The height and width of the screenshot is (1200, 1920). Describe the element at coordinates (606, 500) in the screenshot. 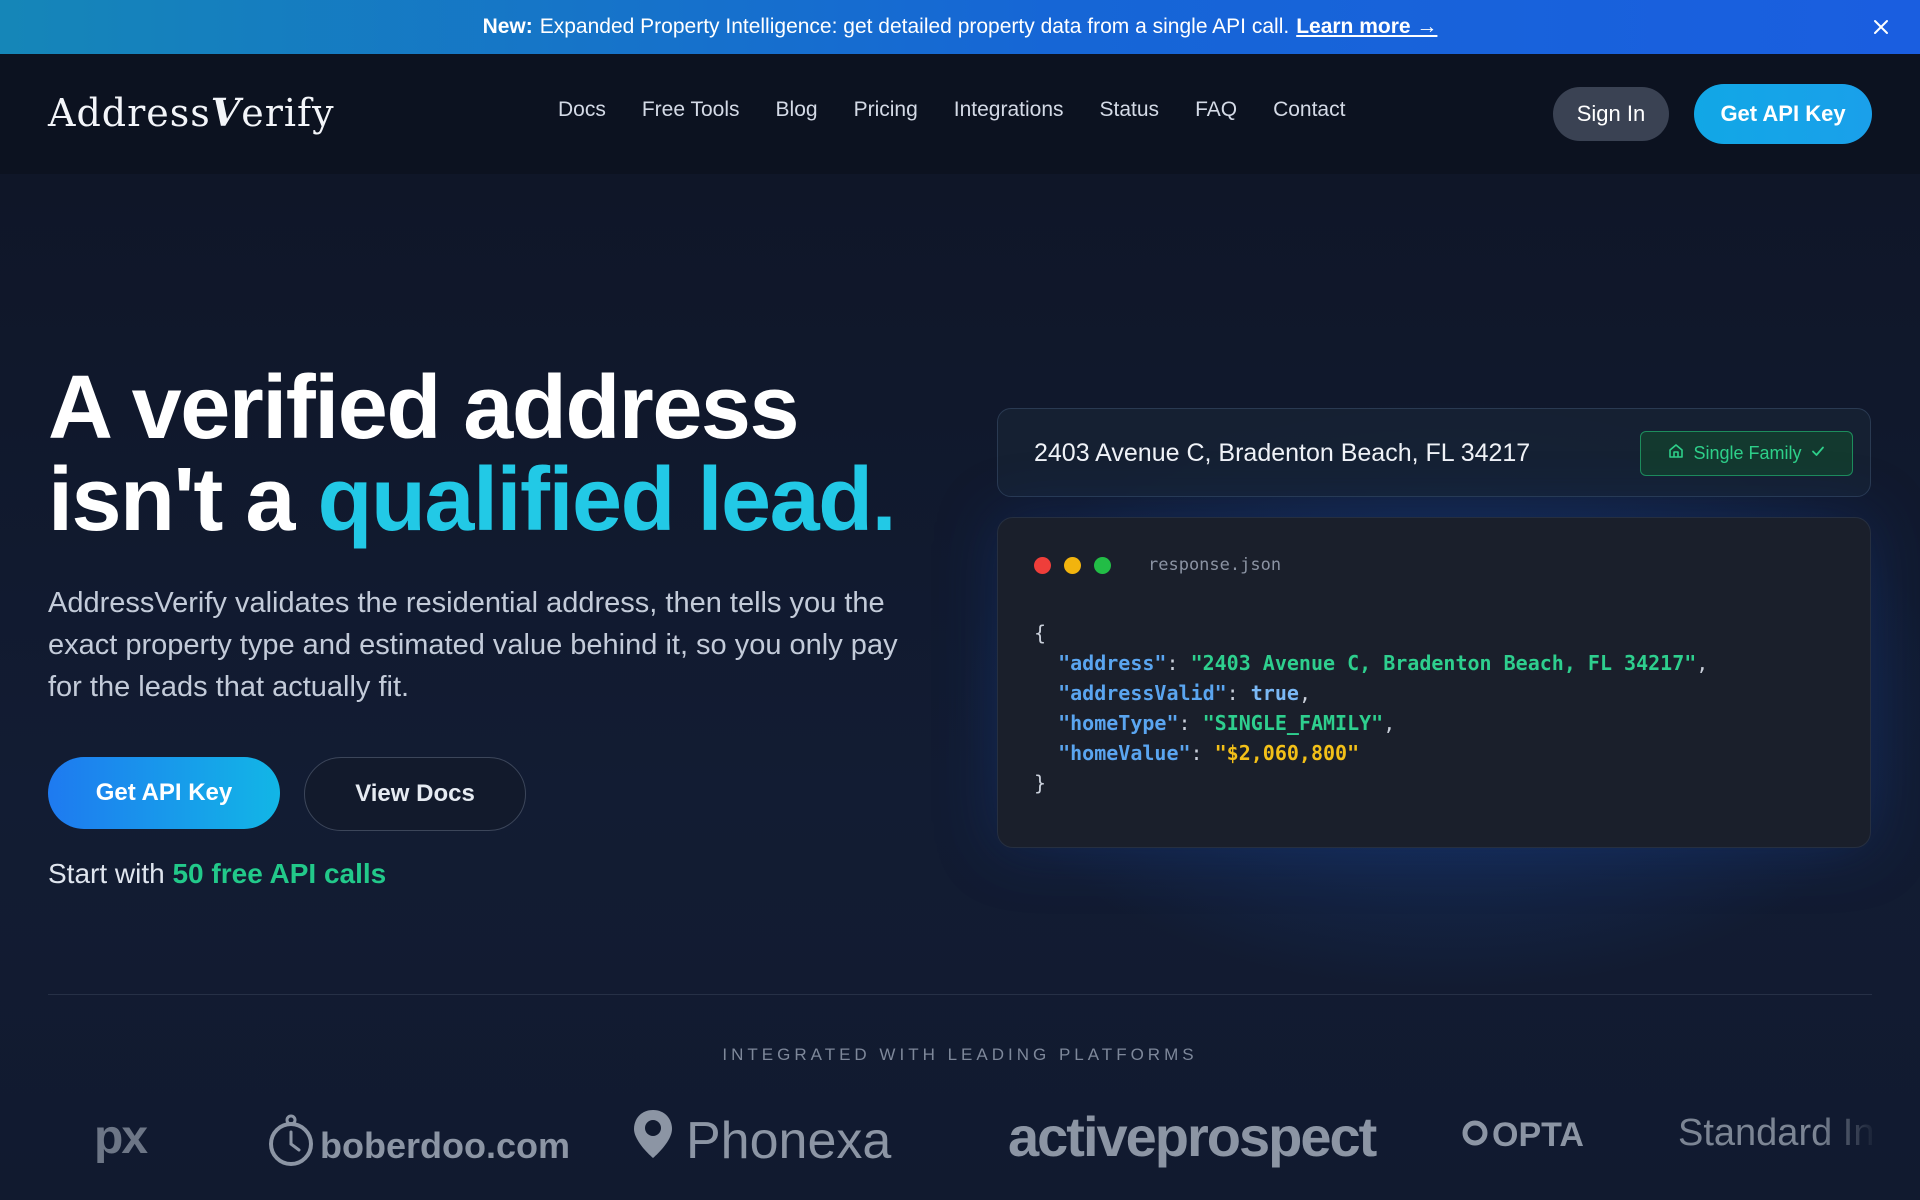

I see `headline-accent: qualified lead.` at that location.